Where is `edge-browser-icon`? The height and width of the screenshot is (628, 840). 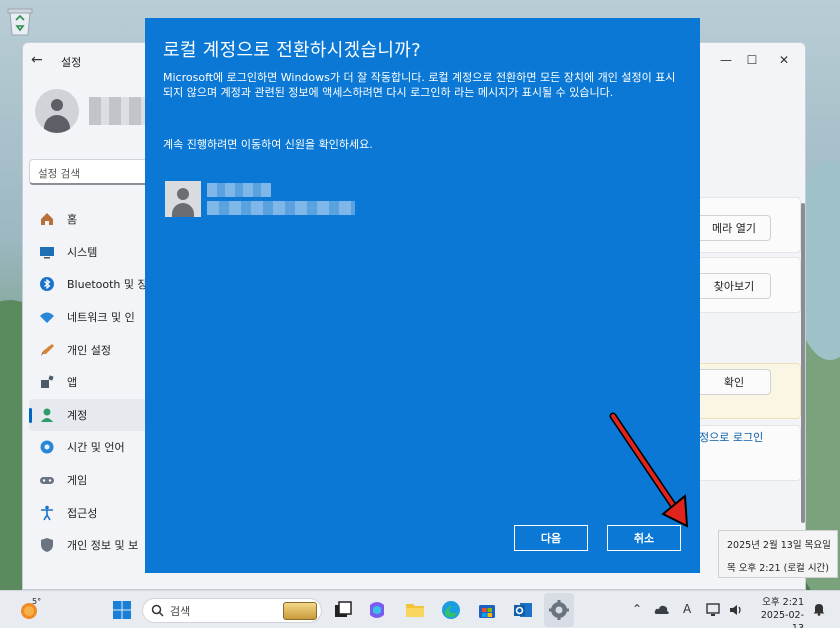
edge-browser-icon is located at coordinates (451, 610).